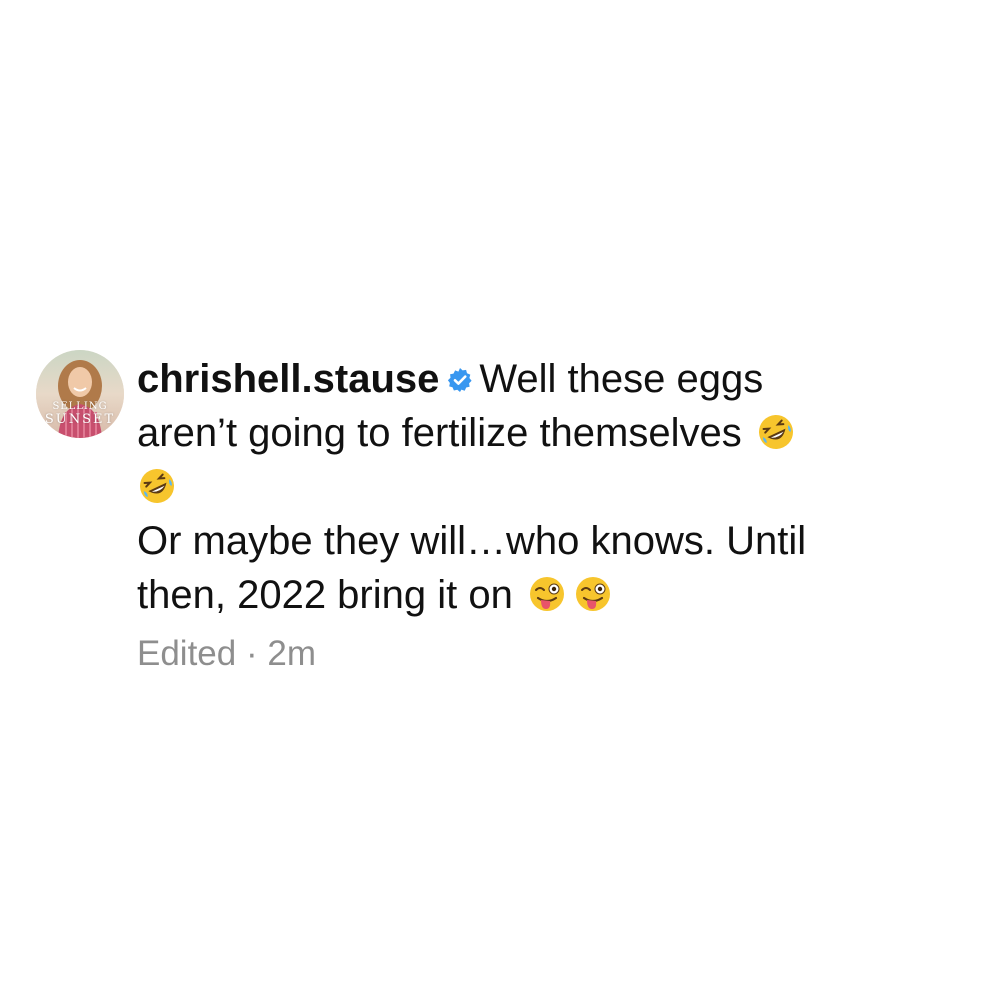 The height and width of the screenshot is (1000, 1000). What do you see at coordinates (187, 653) in the screenshot?
I see `edited-label: Edited` at bounding box center [187, 653].